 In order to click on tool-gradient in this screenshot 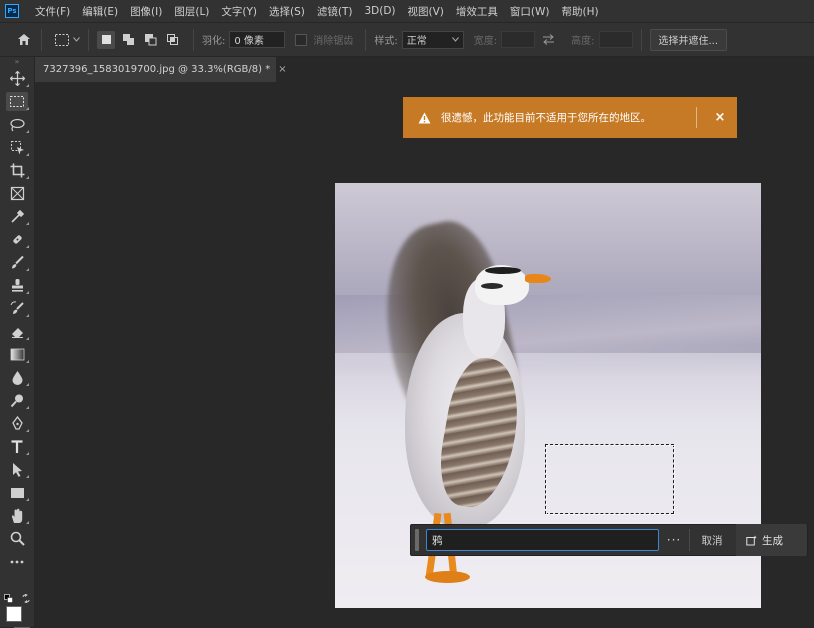, I will do `click(17, 354)`.